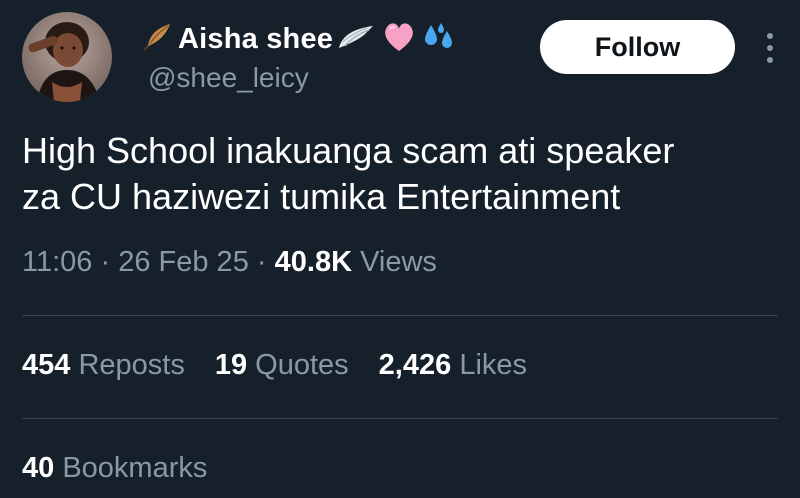 This screenshot has width=800, height=498. I want to click on author-name-row: Aisha shee, so click(298, 39).